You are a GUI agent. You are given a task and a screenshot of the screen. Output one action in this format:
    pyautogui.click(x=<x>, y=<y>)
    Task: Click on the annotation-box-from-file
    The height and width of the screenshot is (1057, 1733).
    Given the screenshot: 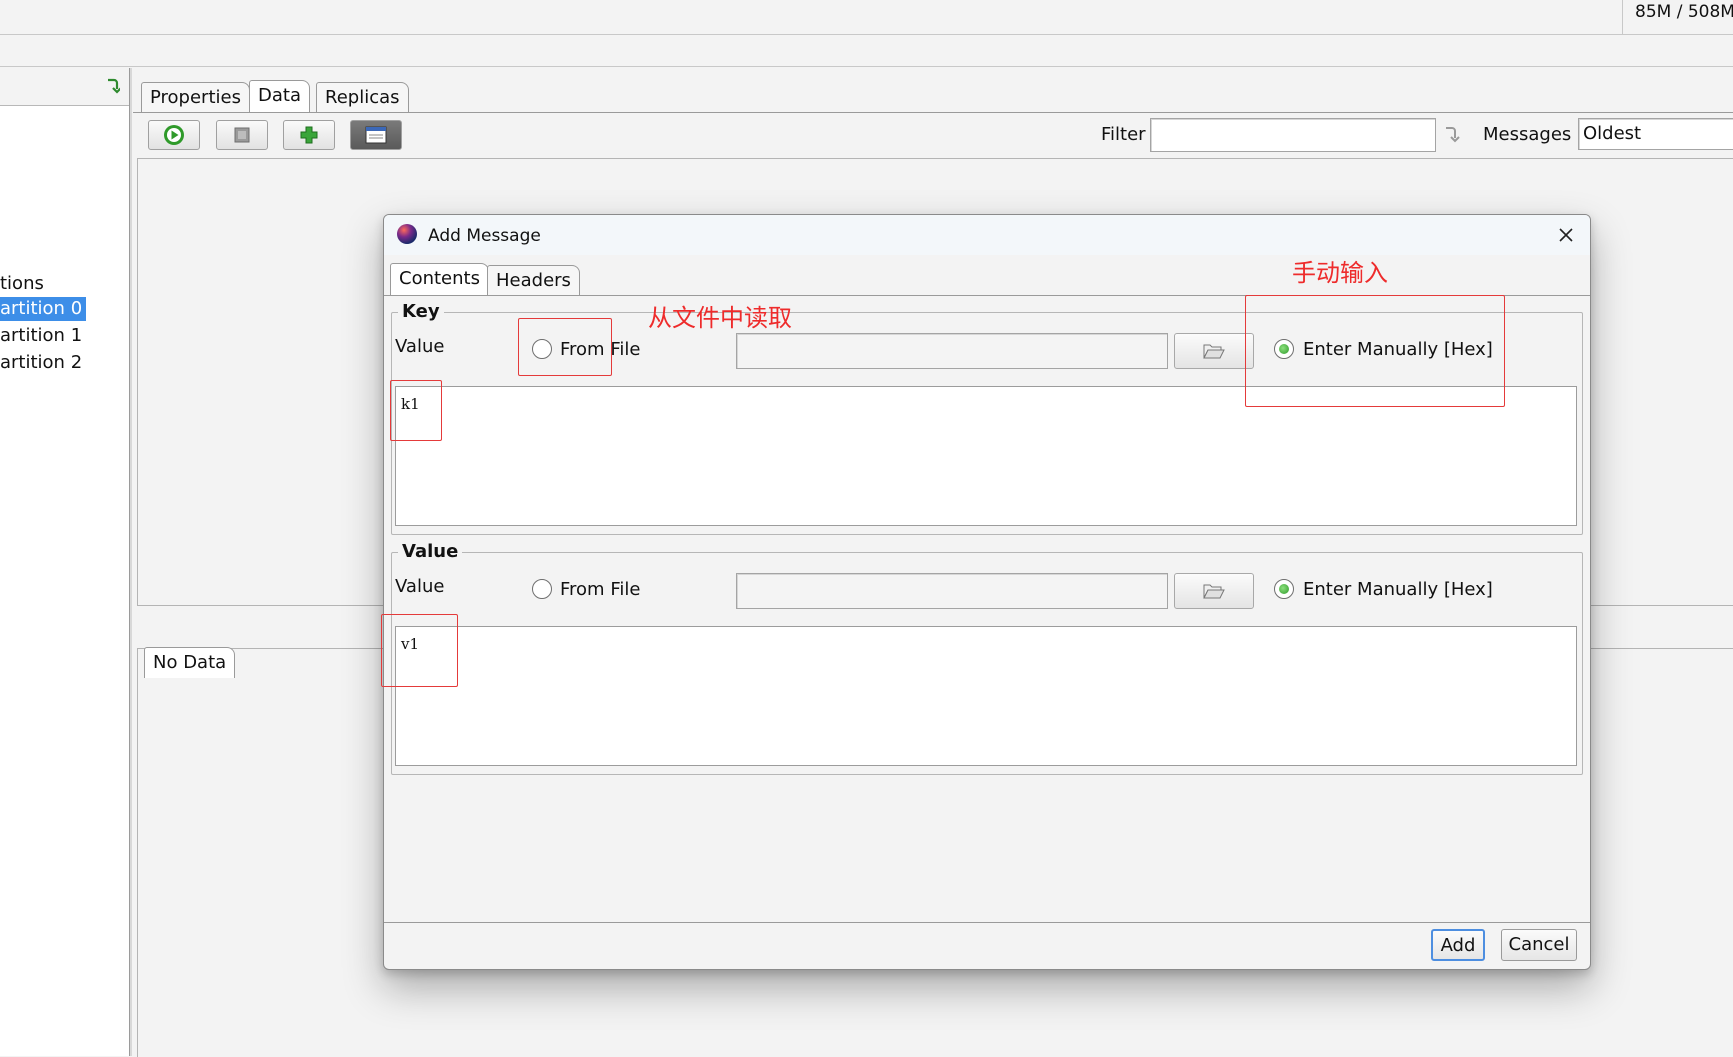 What is the action you would take?
    pyautogui.click(x=565, y=347)
    